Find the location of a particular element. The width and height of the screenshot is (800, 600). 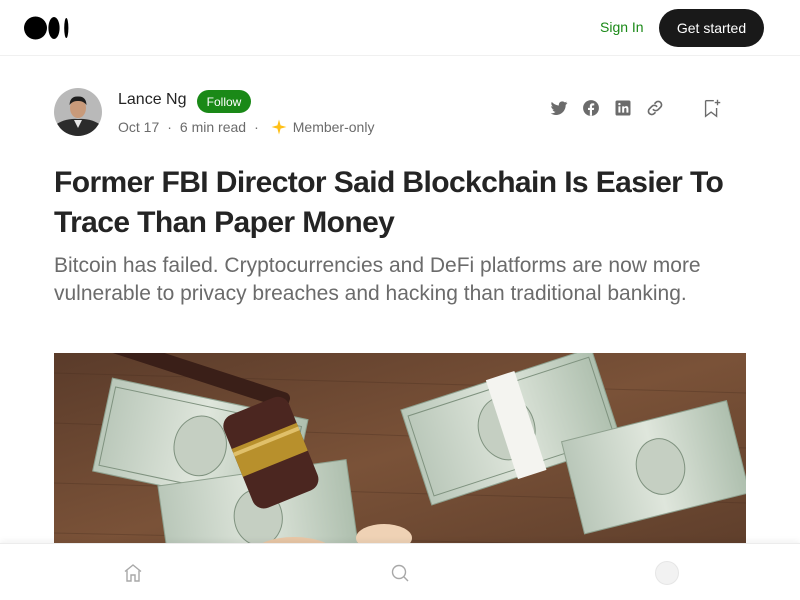

facebook-icon is located at coordinates (591, 108).